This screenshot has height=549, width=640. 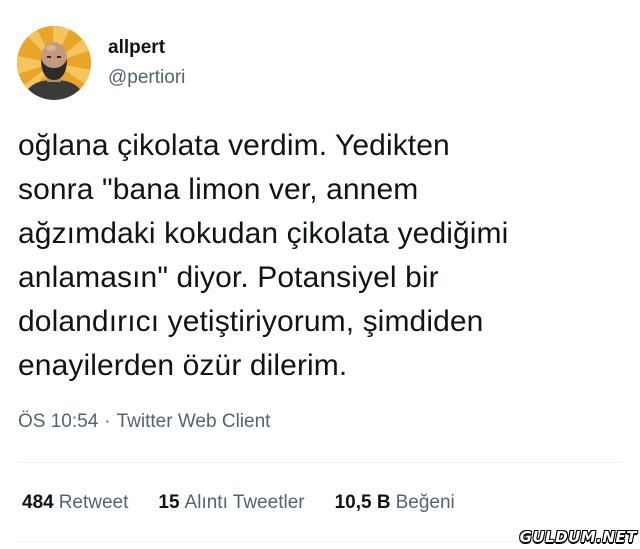 I want to click on tweet-line: enayilerden özür dilerim., so click(x=183, y=365).